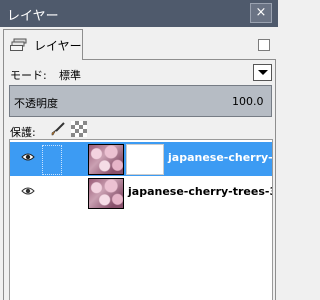 The height and width of the screenshot is (300, 320). What do you see at coordinates (18, 44) in the screenshot?
I see `layers-stack-icon` at bounding box center [18, 44].